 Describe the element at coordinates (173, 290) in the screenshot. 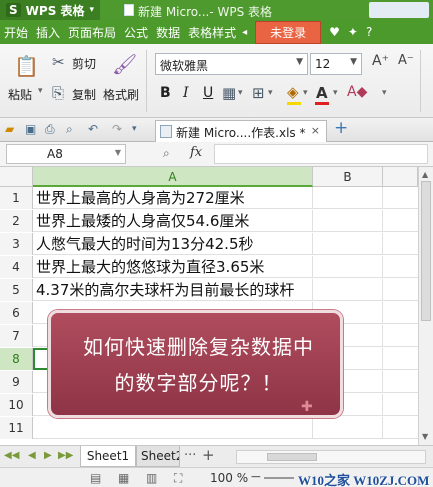

I see `cell-a5: 4.37米的高尔夫球杆为目前最长的球杆` at that location.